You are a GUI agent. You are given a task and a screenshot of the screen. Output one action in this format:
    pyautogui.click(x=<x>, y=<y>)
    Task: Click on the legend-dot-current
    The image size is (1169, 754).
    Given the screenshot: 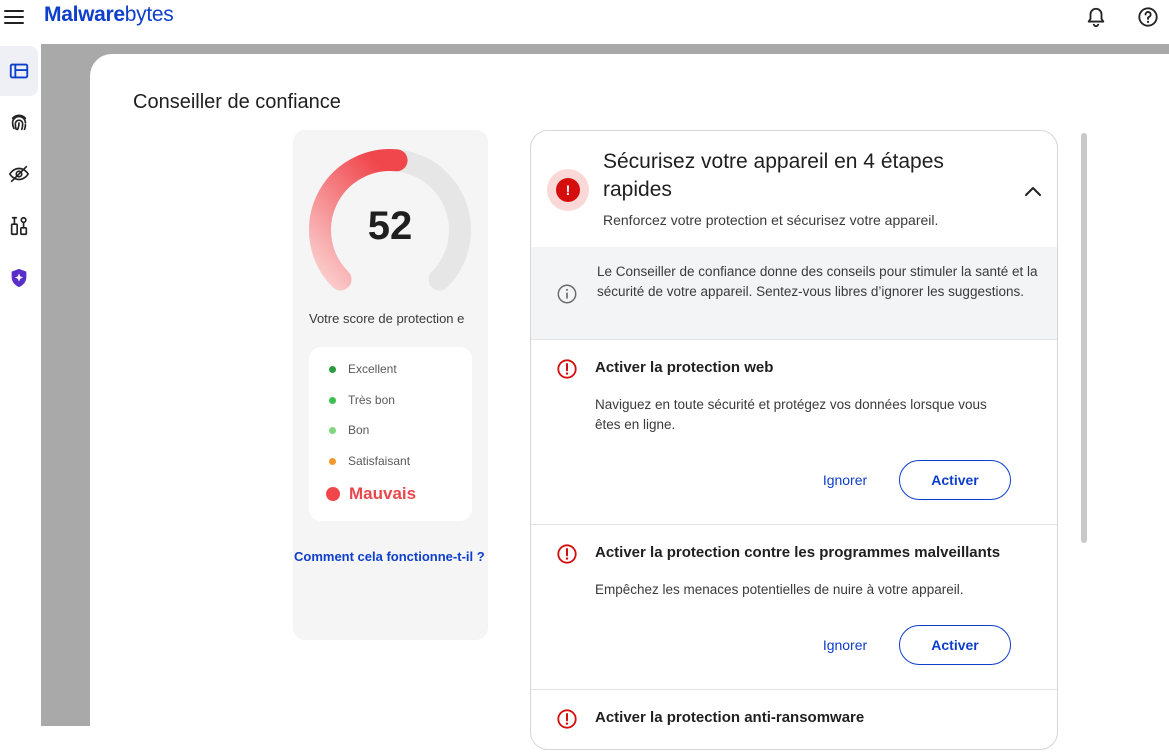 What is the action you would take?
    pyautogui.click(x=333, y=494)
    